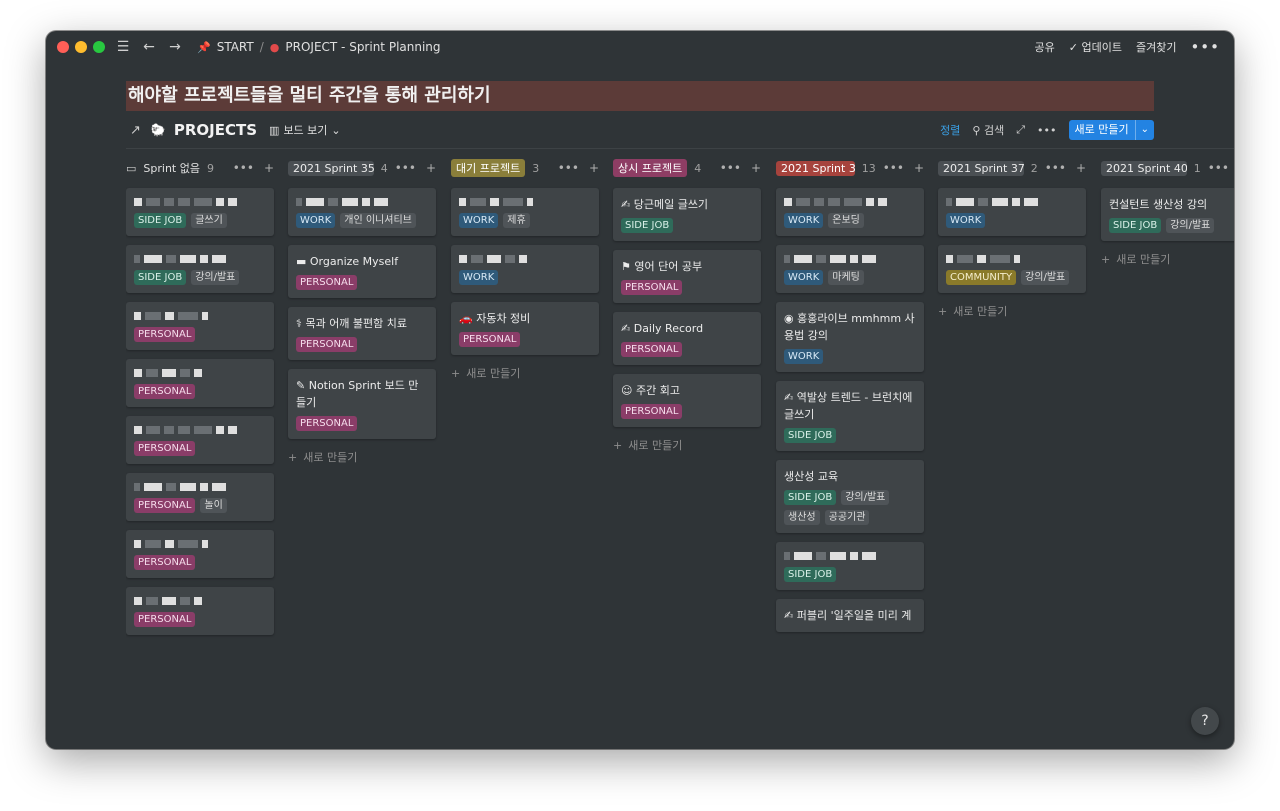 Image resolution: width=1280 pixels, height=811 pixels. Describe the element at coordinates (305, 130) in the screenshot. I see `view-switcher: ▥ 보드 보기 ⌄` at that location.